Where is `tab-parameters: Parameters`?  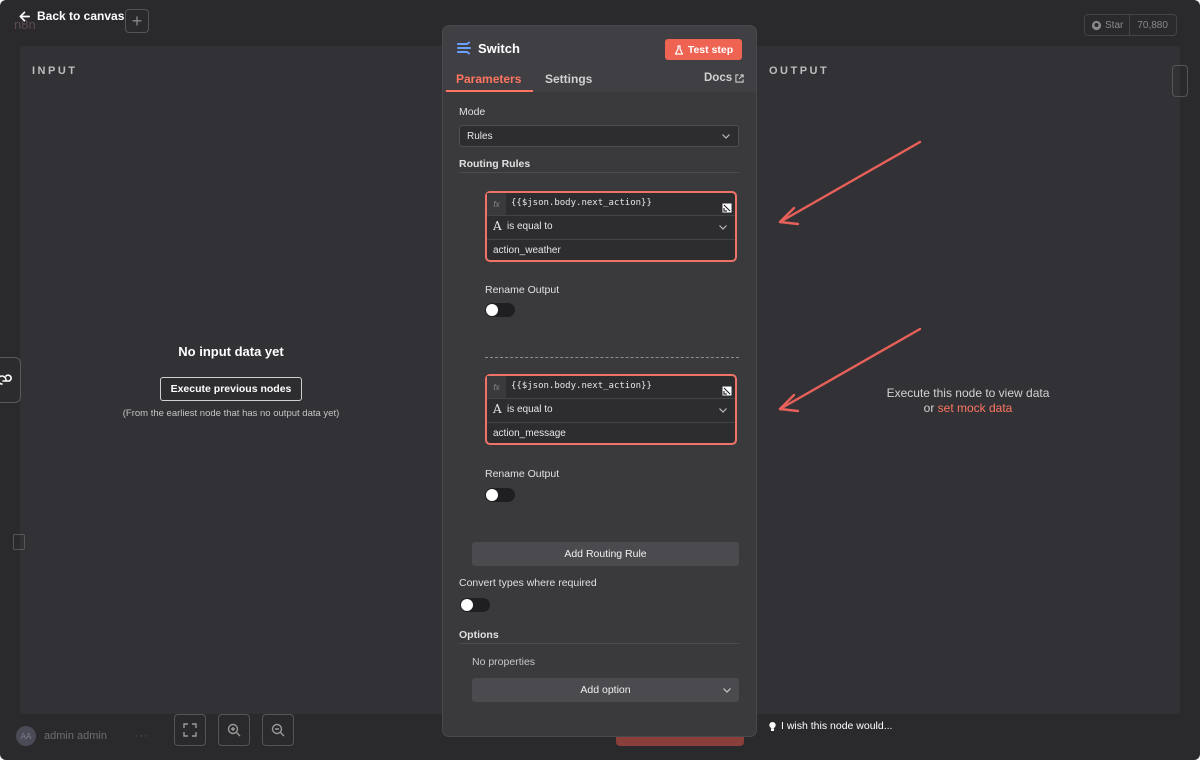
tab-parameters: Parameters is located at coordinates (488, 79).